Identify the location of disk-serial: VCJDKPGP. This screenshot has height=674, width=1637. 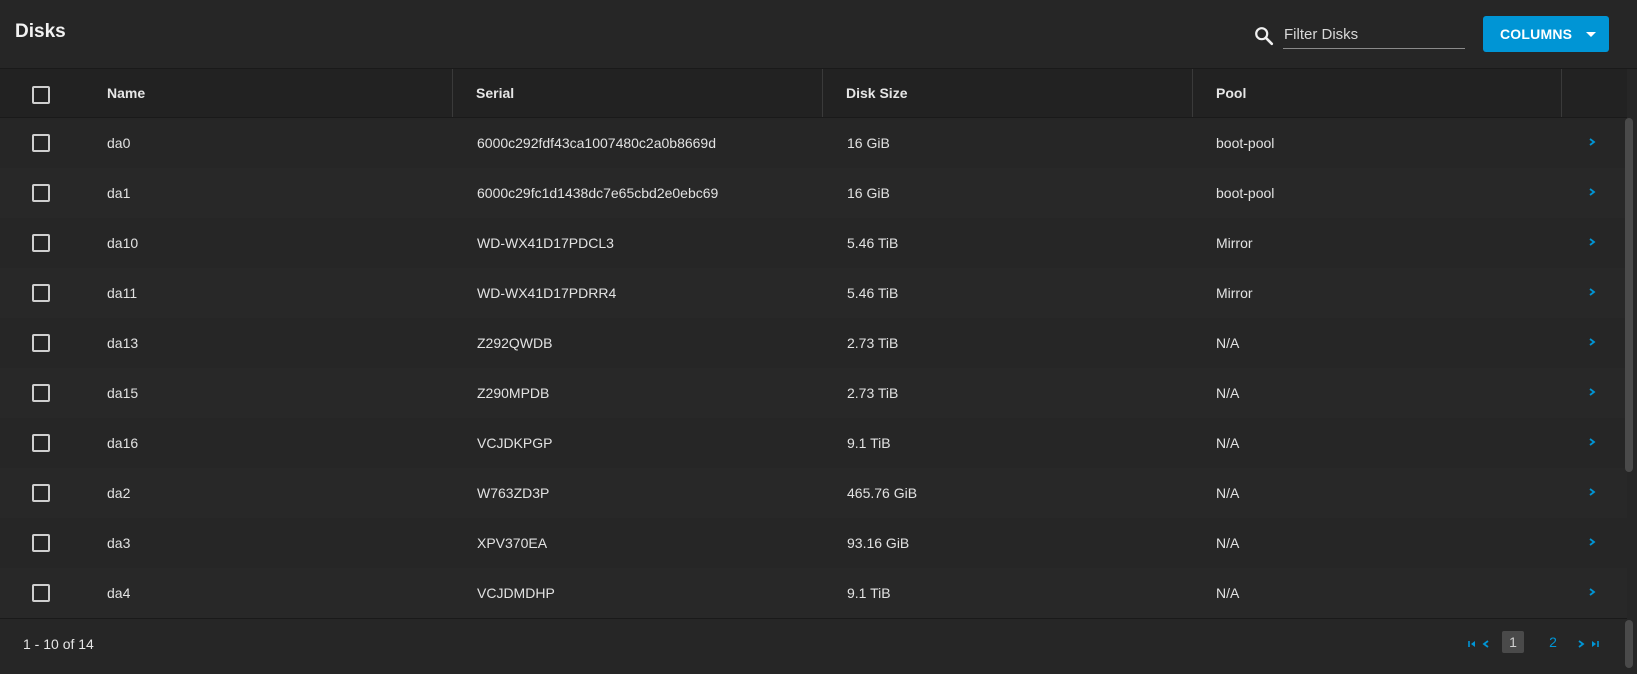
(515, 443).